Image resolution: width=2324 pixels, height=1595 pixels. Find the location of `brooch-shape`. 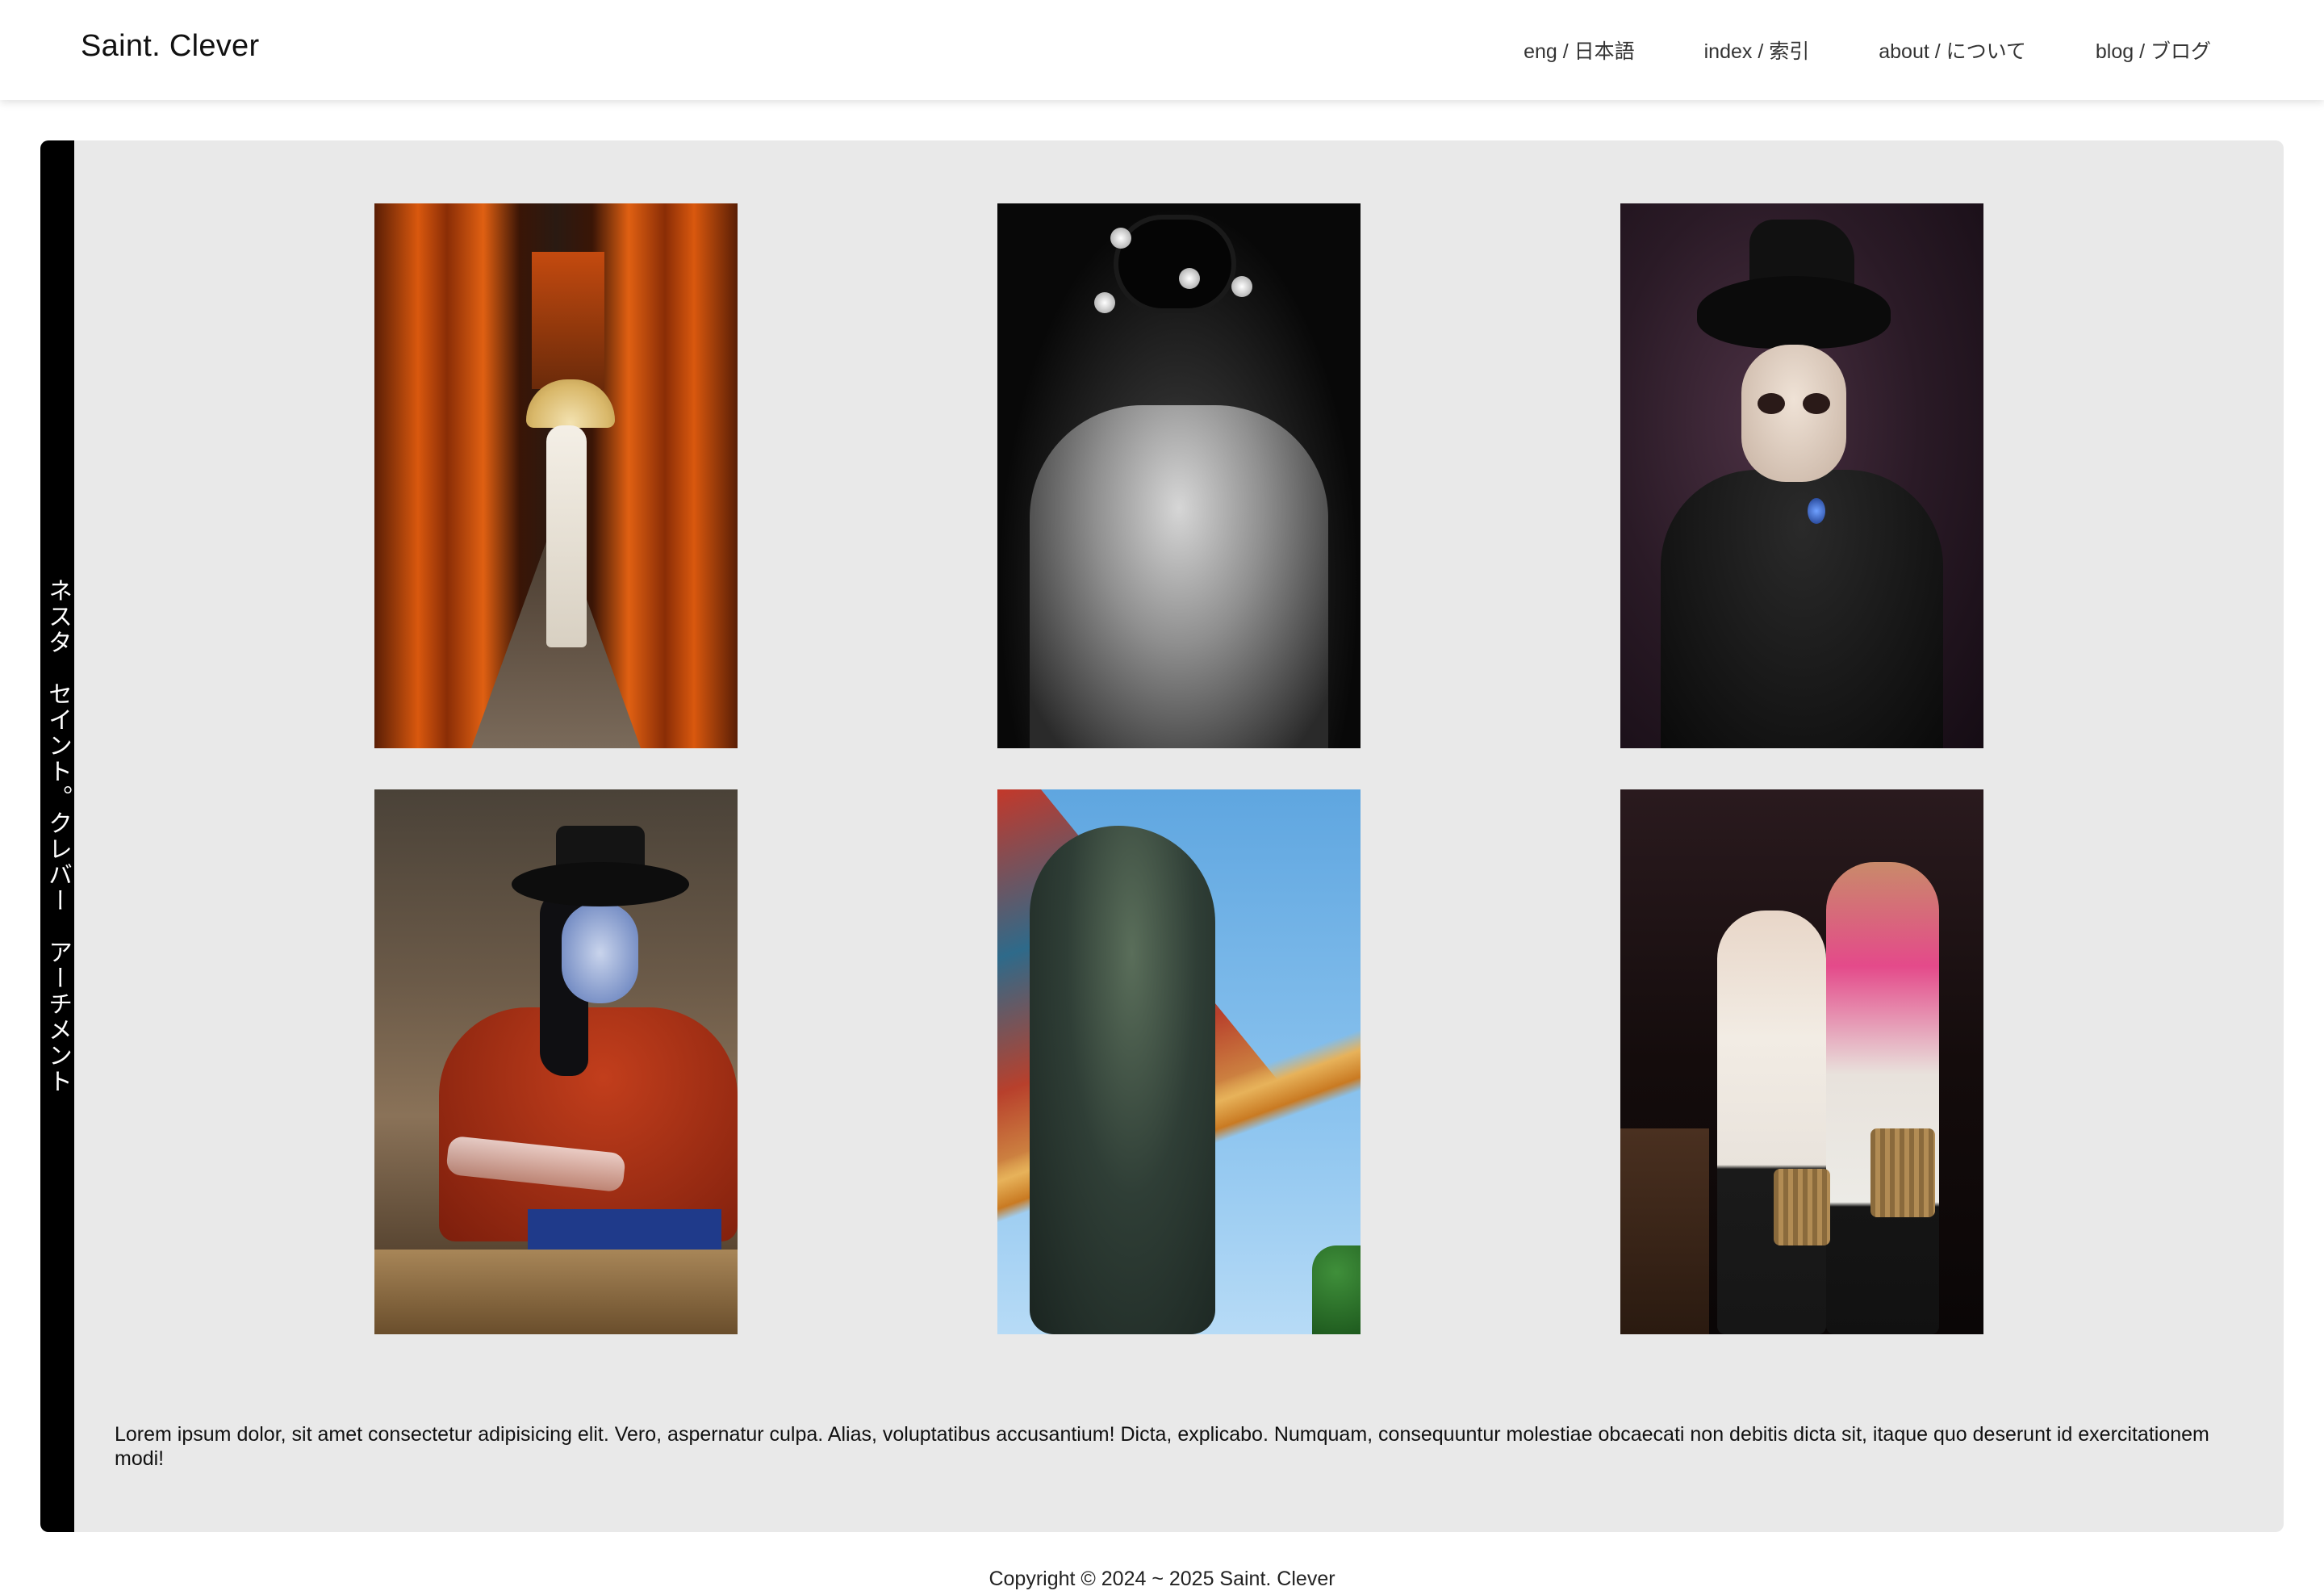

brooch-shape is located at coordinates (1816, 511).